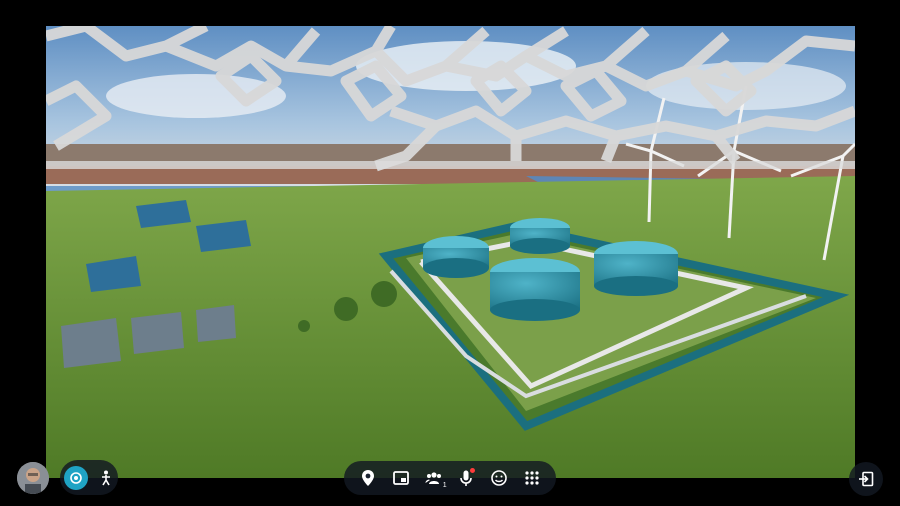  I want to click on walking-person-icon, so click(106, 478).